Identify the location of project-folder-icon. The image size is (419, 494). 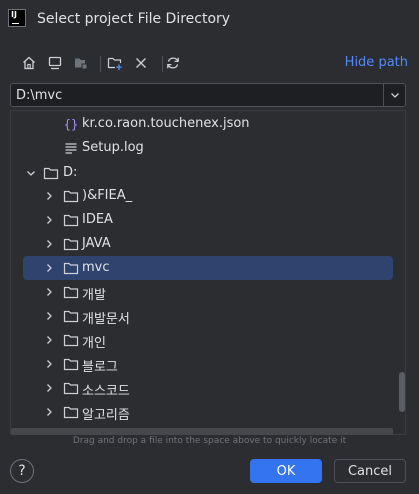
(81, 64).